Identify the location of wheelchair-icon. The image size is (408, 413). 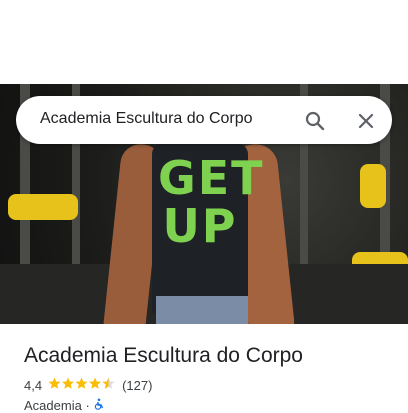
(99, 405).